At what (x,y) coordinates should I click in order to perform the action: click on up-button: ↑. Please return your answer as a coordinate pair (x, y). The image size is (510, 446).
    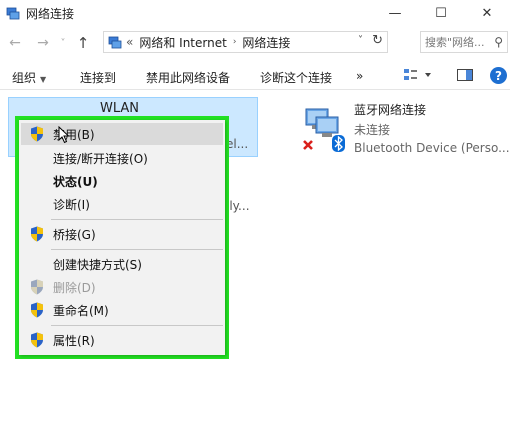
    Looking at the image, I should click on (83, 43).